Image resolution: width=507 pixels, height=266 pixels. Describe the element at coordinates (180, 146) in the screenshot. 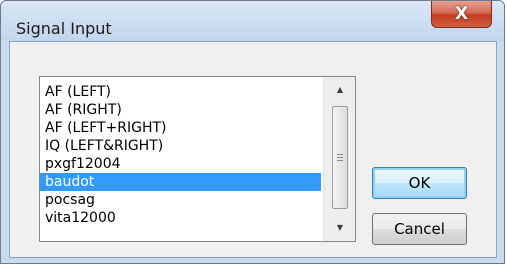

I see `list-item-iq-left-right: IQ (LEFT&RIGHT)` at that location.